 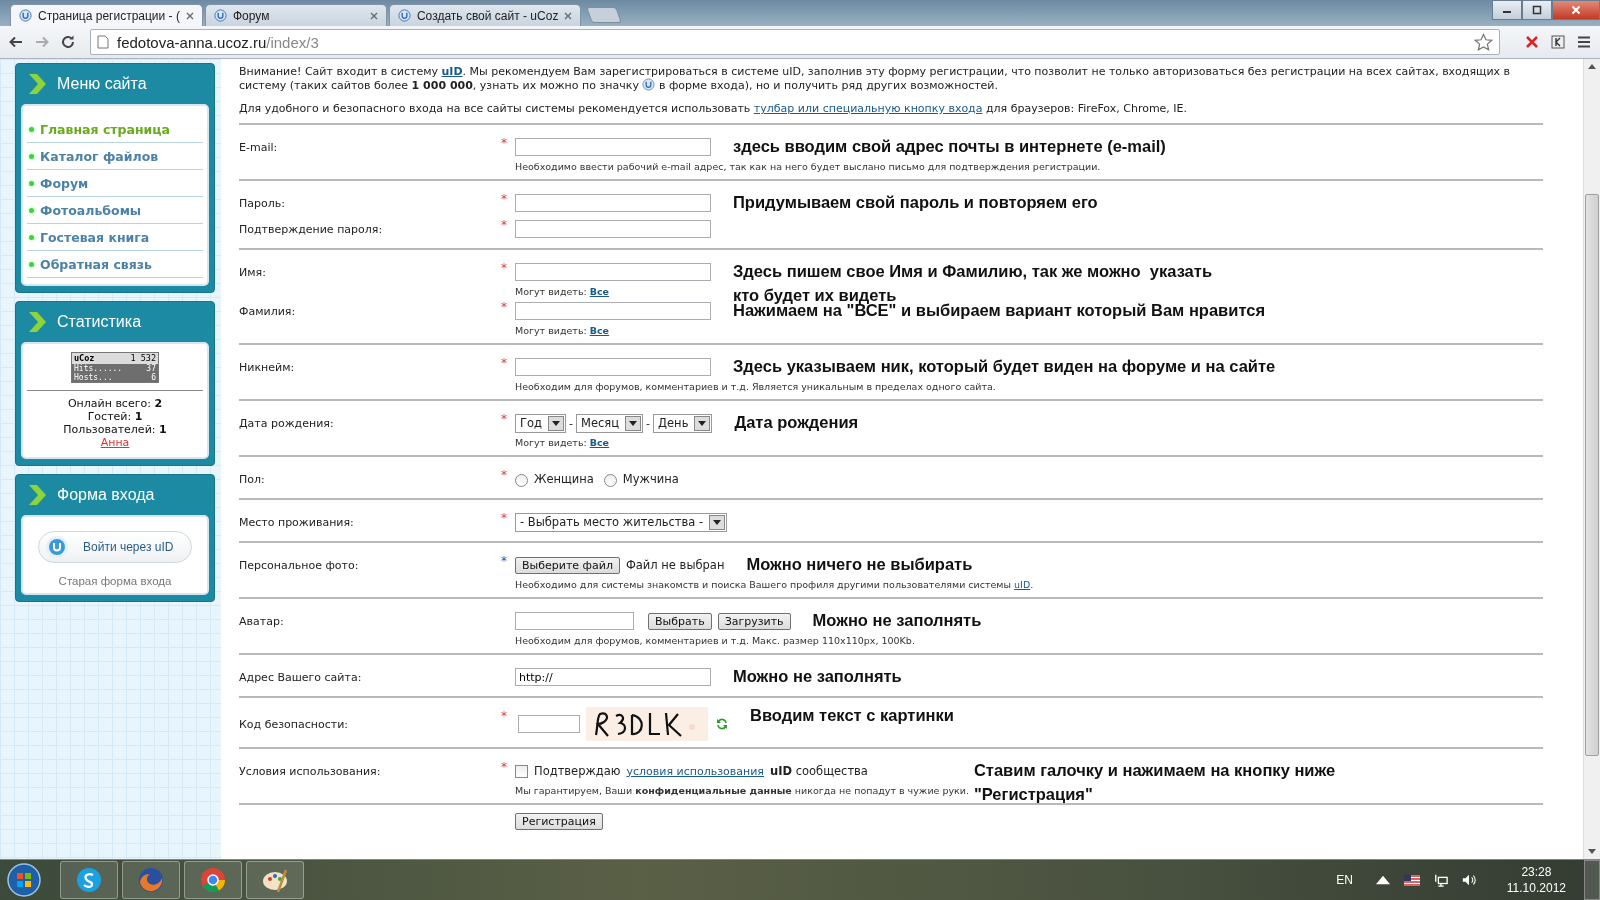 I want to click on link: uID, so click(x=452, y=71).